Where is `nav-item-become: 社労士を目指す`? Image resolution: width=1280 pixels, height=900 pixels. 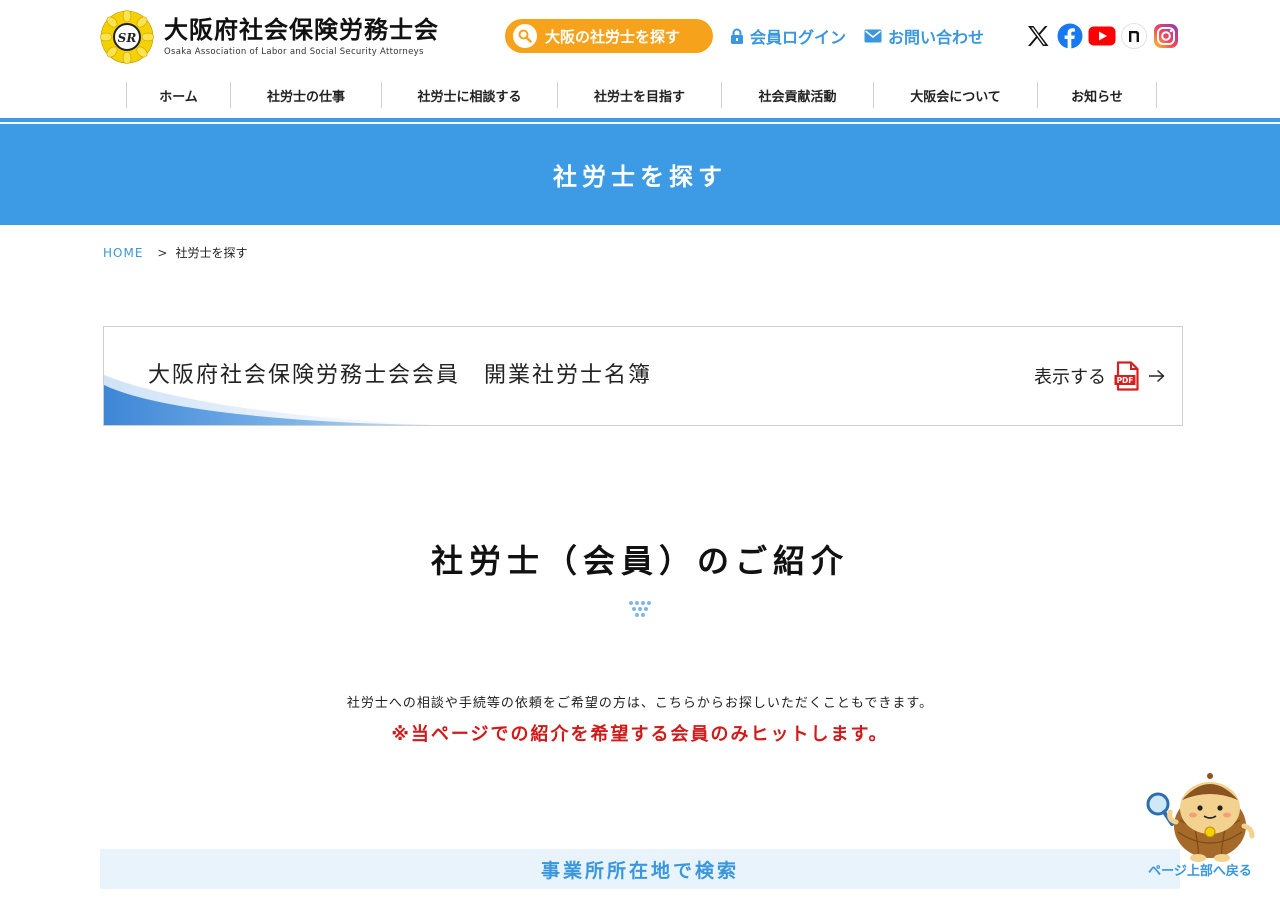 nav-item-become: 社労士を目指す is located at coordinates (639, 95).